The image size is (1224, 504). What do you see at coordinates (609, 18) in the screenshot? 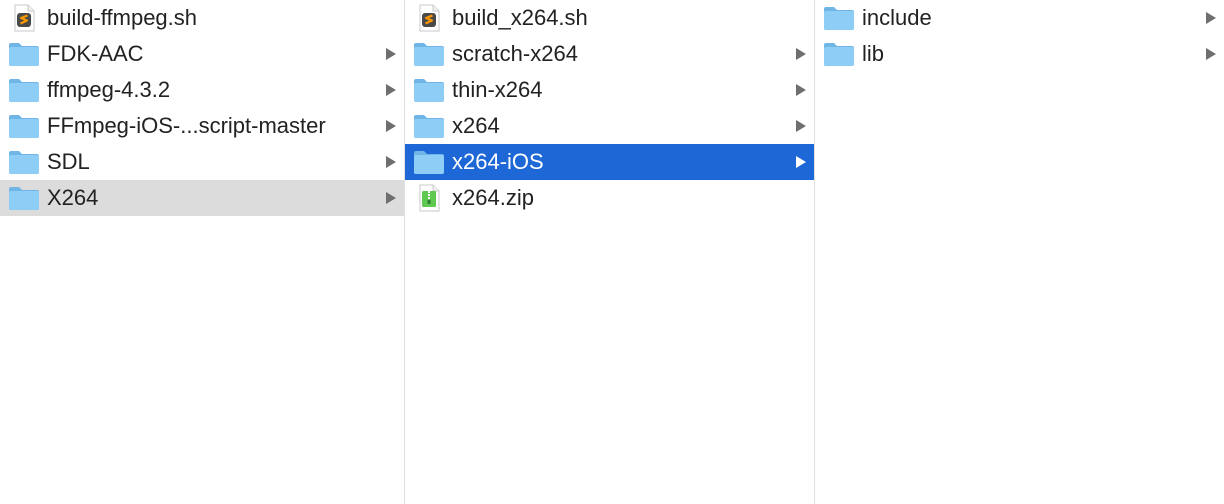
I see `list-item-build-x264-sh: build_x264.sh` at bounding box center [609, 18].